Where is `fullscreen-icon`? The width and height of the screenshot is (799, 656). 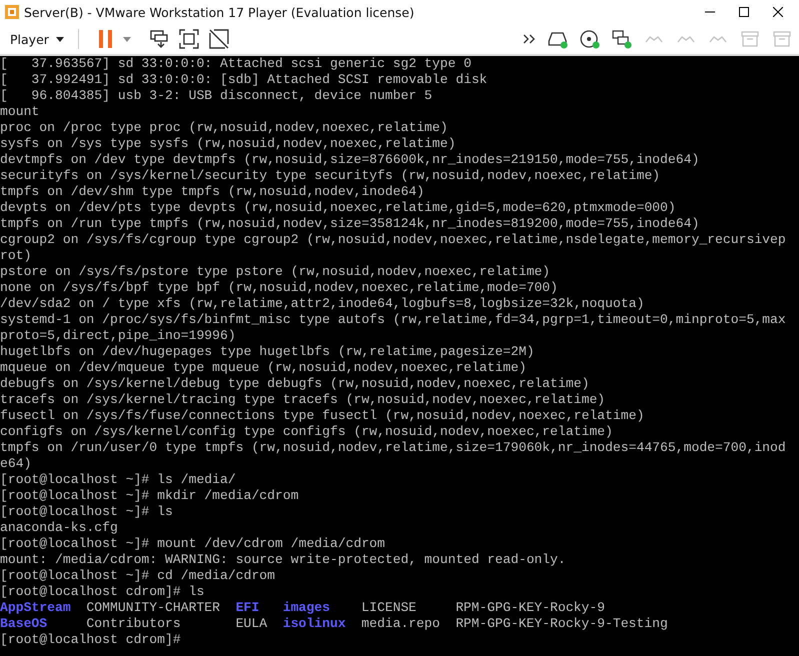 fullscreen-icon is located at coordinates (188, 39).